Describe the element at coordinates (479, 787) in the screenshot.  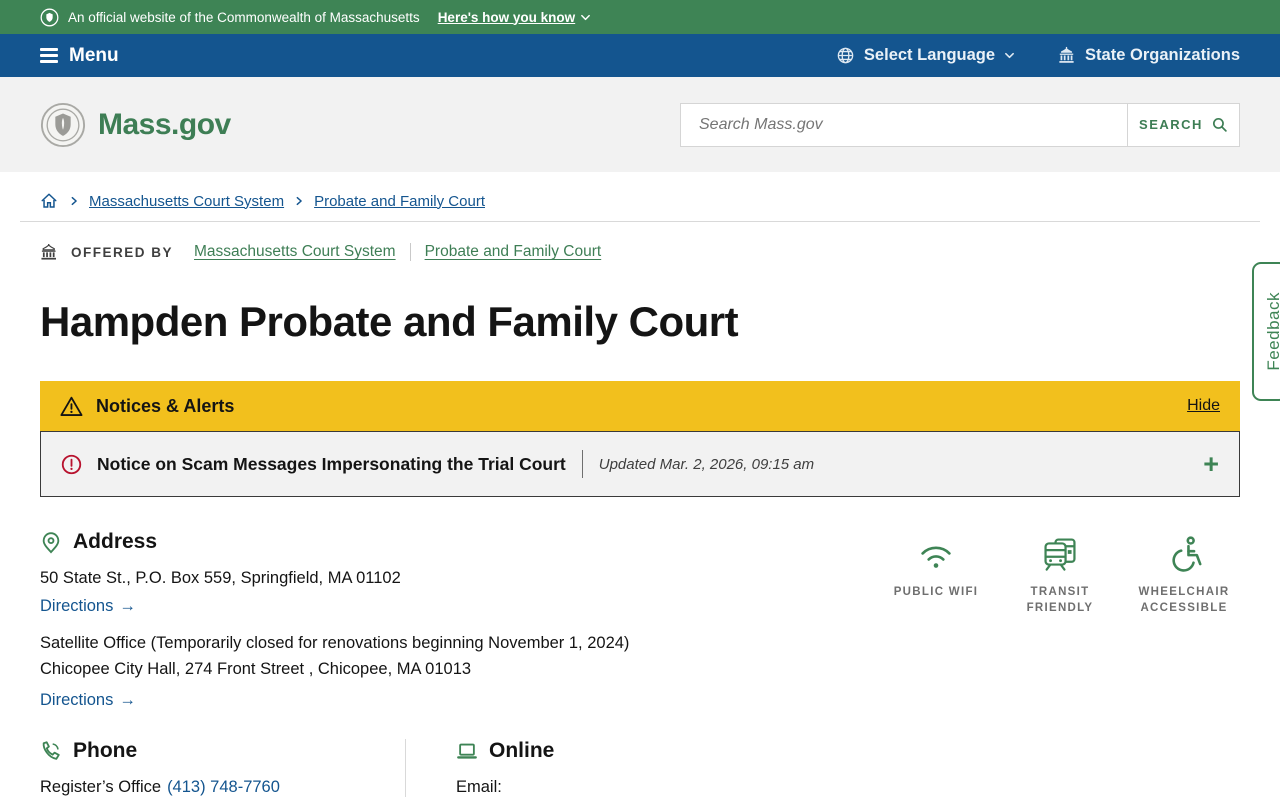
I see `email-label: Email:` at that location.